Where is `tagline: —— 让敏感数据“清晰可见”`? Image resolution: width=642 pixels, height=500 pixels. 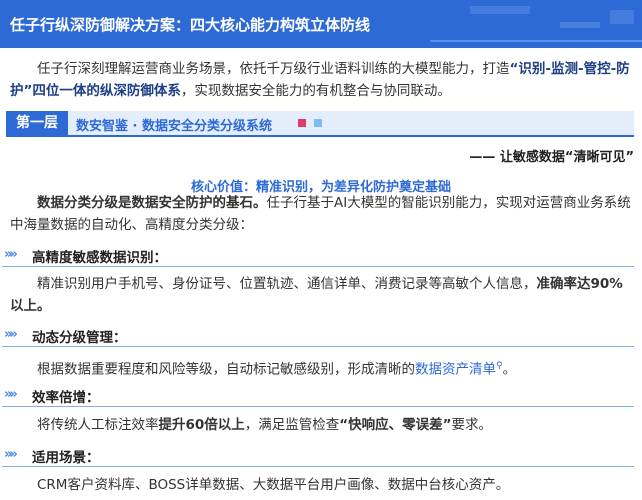 tagline: —— 让敏感数据“清晰可见” is located at coordinates (551, 157).